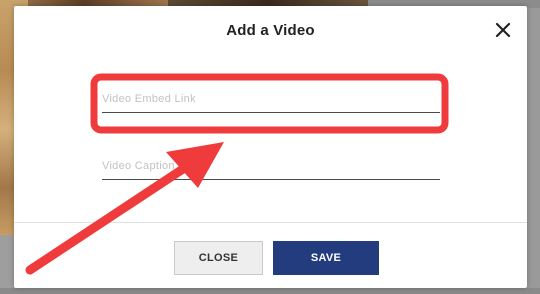  I want to click on video-caption-input, so click(271, 166).